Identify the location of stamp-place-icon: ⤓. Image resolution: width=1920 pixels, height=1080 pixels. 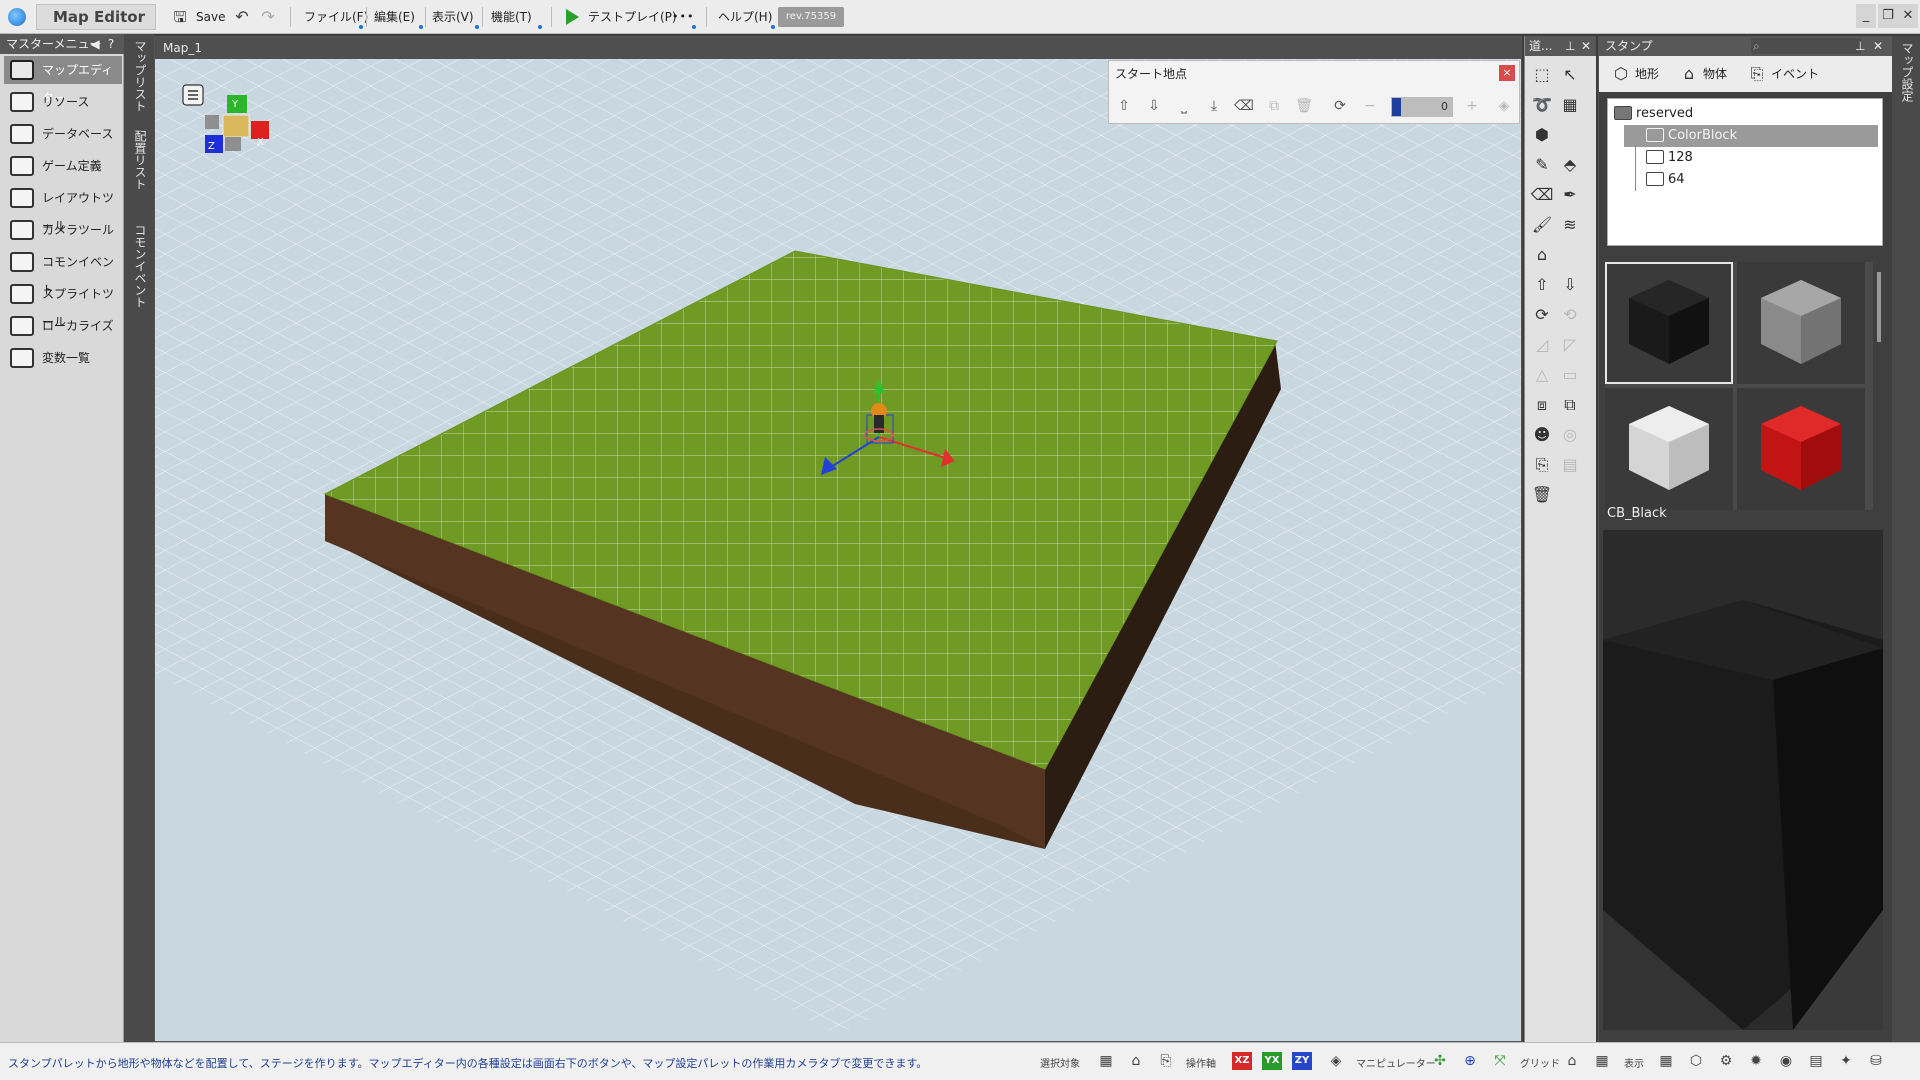
(1214, 106).